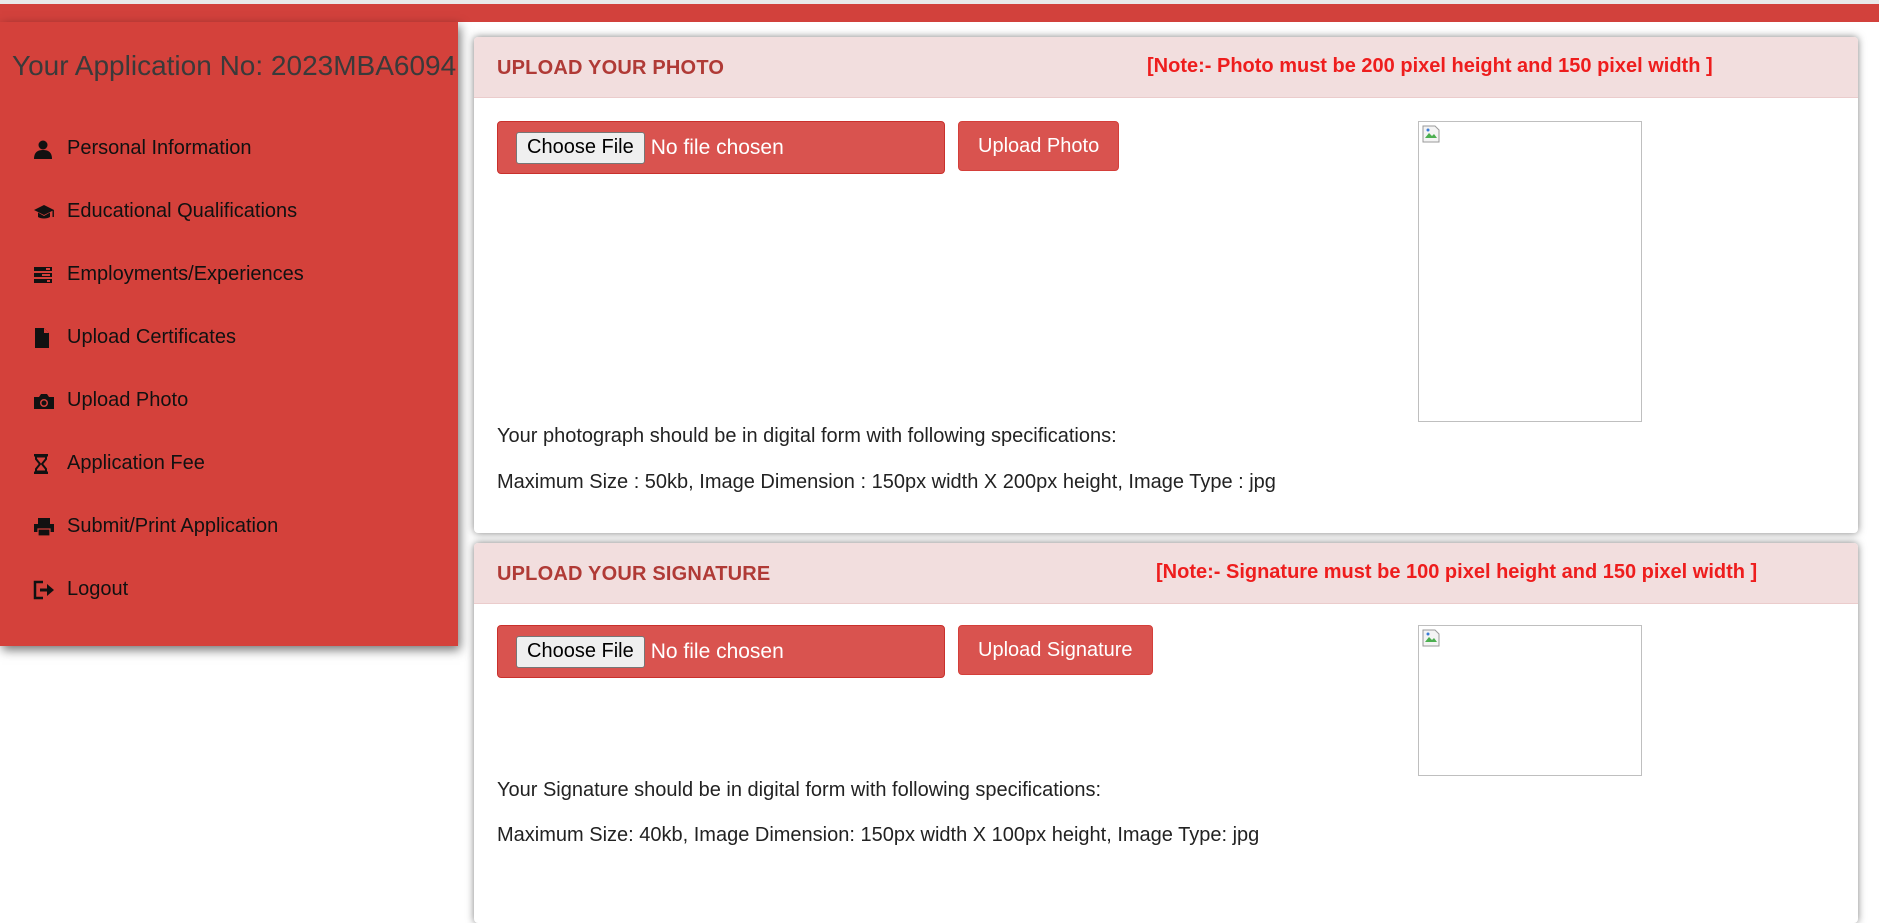 Image resolution: width=1879 pixels, height=923 pixels. What do you see at coordinates (634, 574) in the screenshot?
I see `panel-title: UPLOAD YOUR SIGNATURE` at bounding box center [634, 574].